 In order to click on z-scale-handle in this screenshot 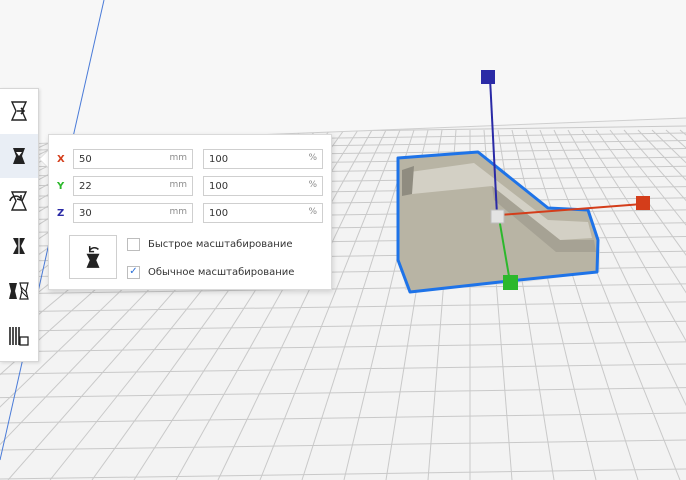, I will do `click(488, 77)`.